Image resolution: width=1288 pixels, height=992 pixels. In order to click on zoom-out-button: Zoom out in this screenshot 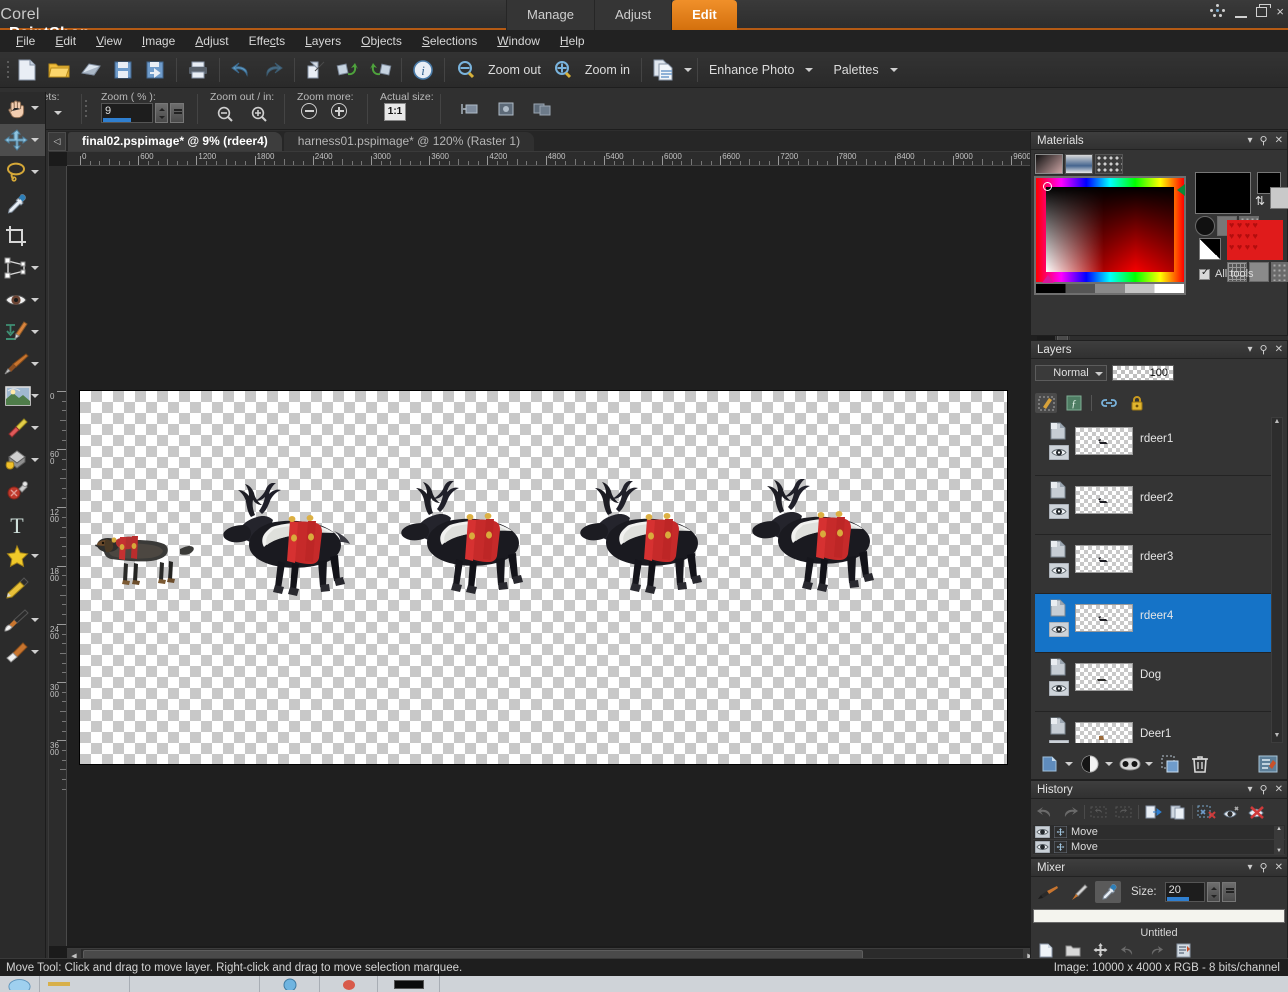, I will do `click(514, 70)`.